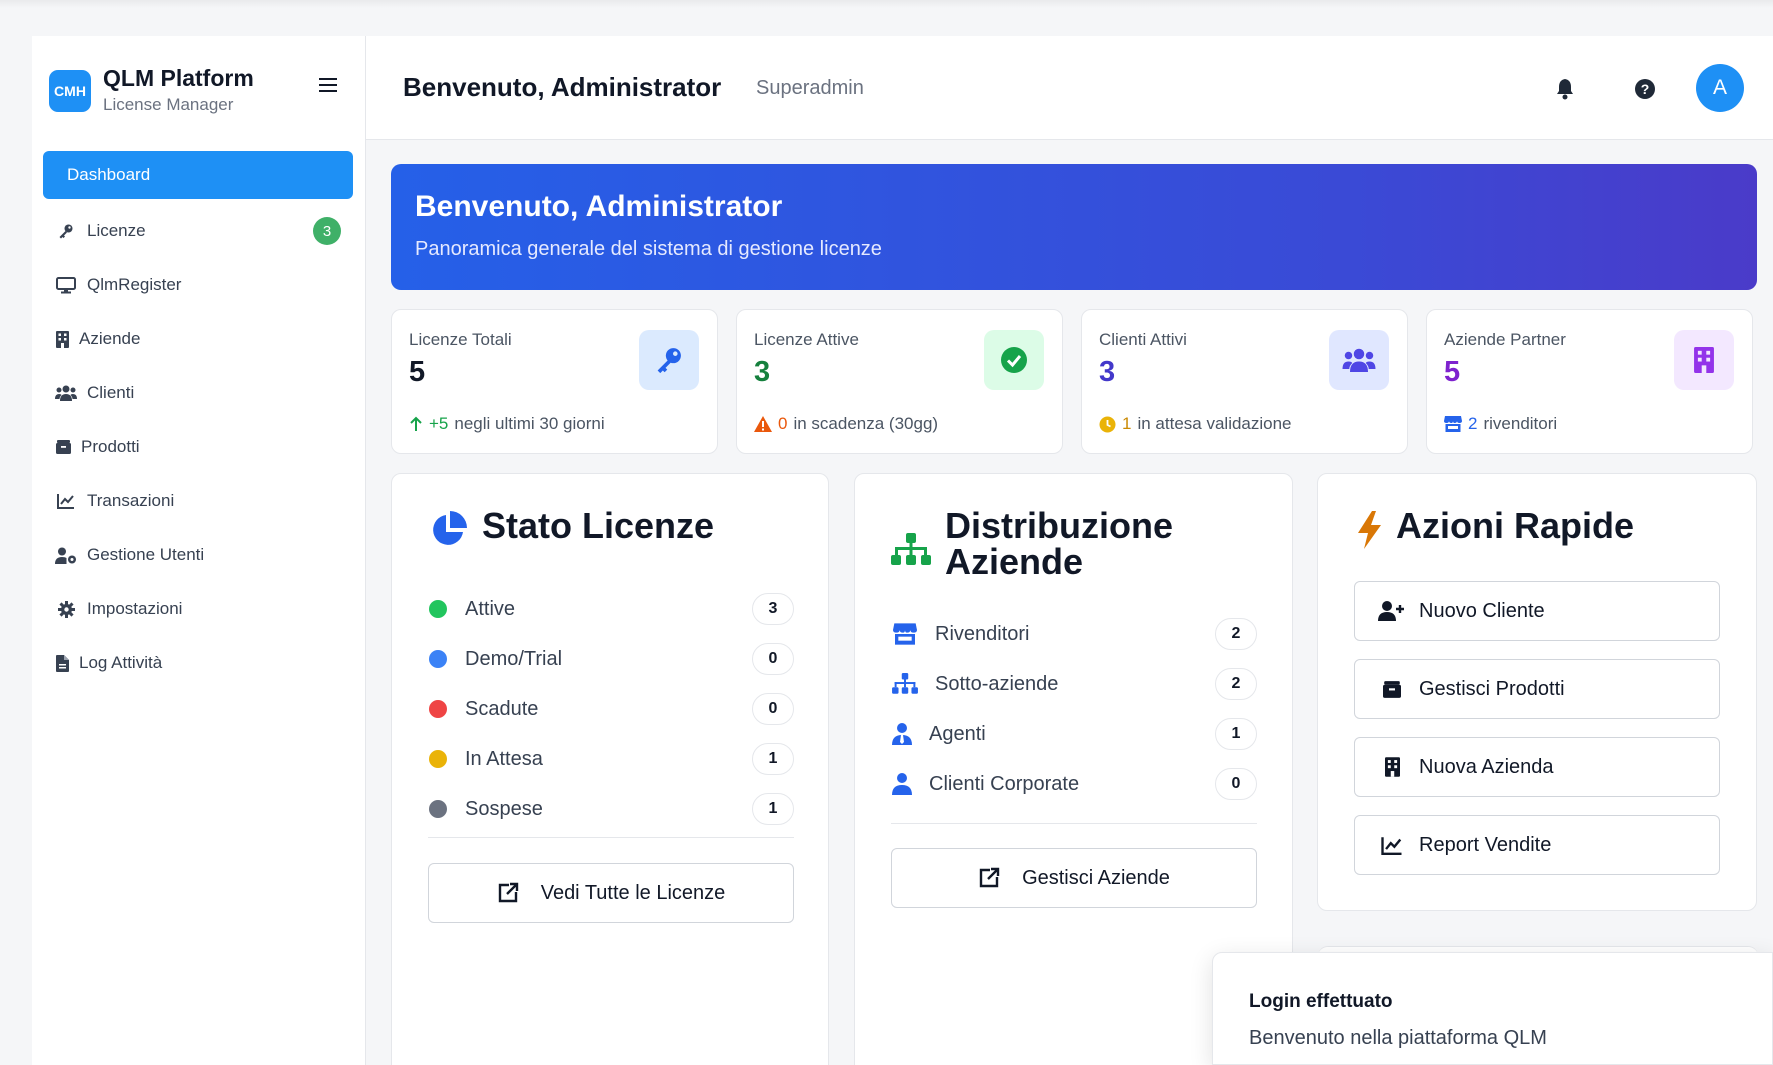  What do you see at coordinates (1720, 88) in the screenshot?
I see `user-avatar: A` at bounding box center [1720, 88].